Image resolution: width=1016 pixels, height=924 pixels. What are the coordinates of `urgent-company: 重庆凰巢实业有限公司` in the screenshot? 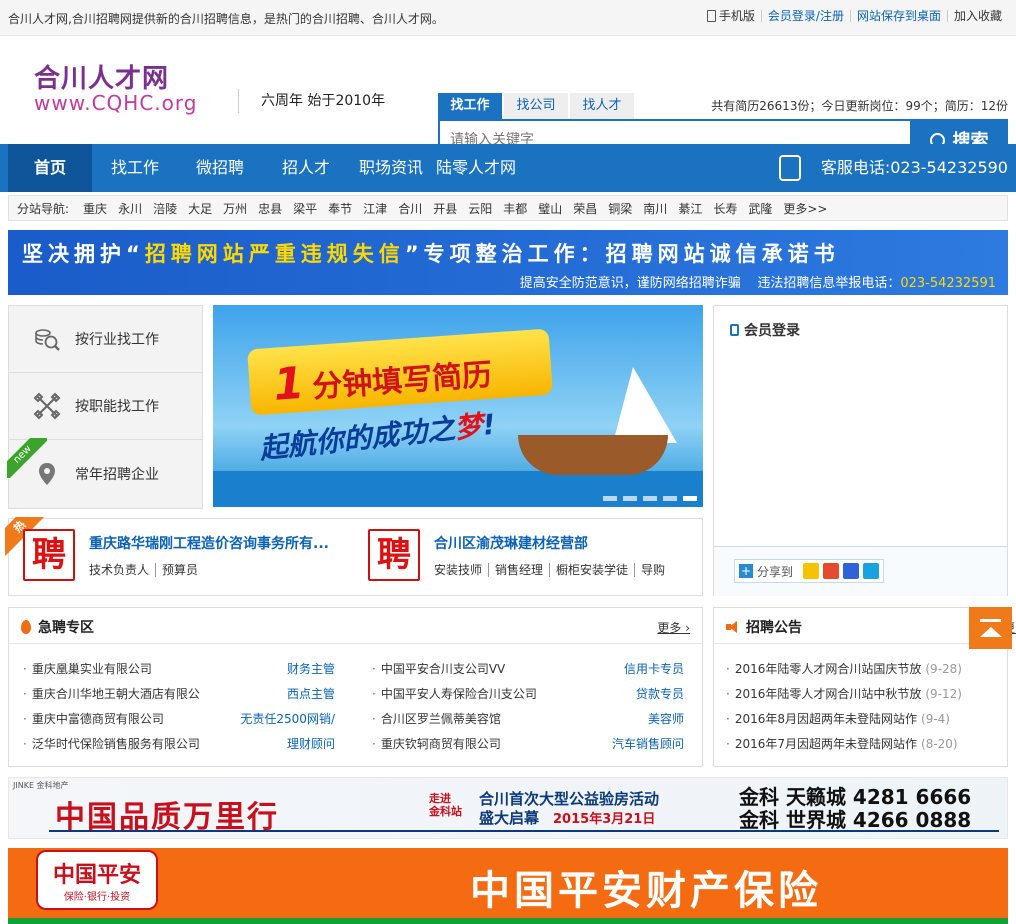 It's located at (87, 668).